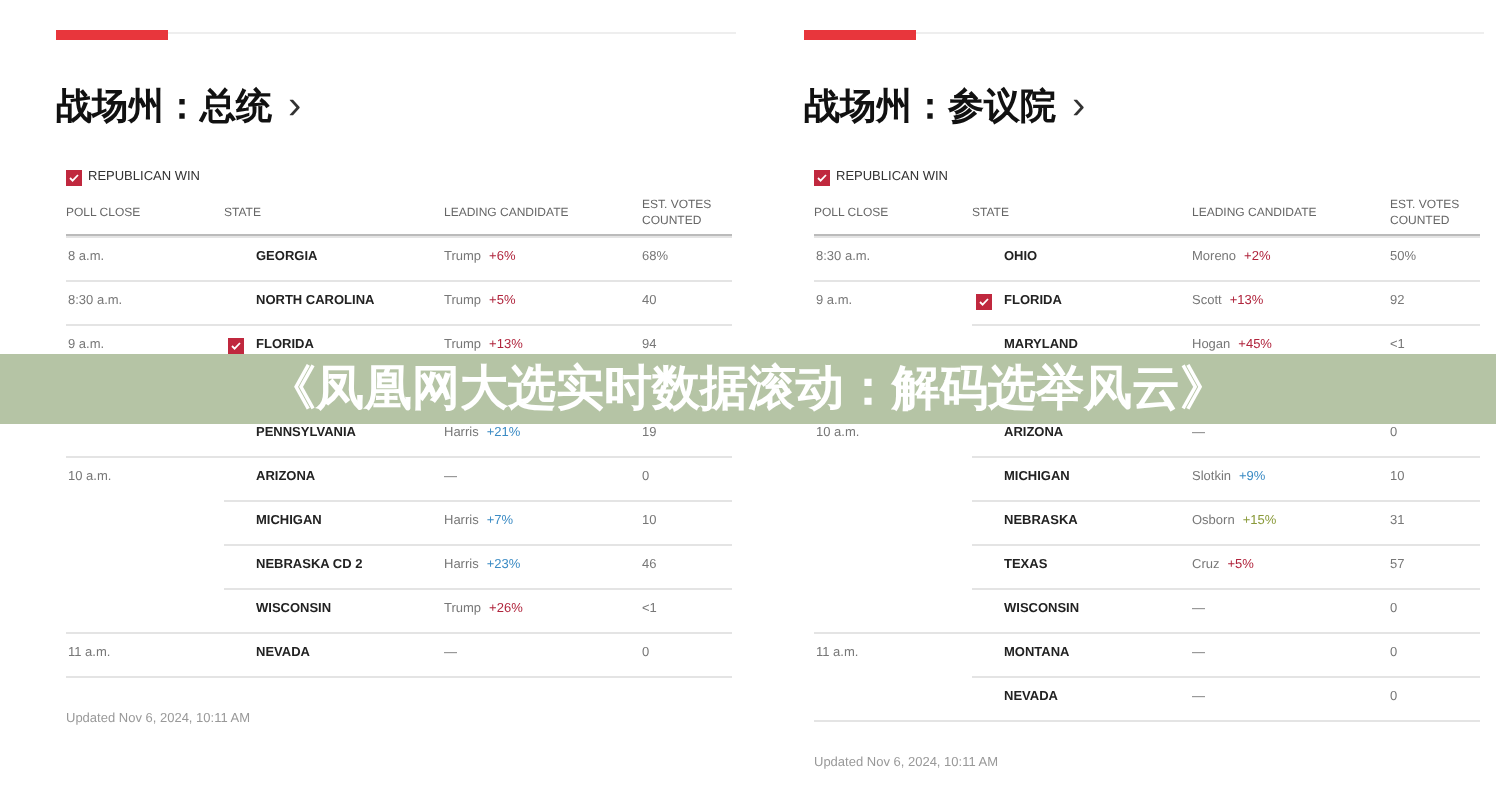 Image resolution: width=1496 pixels, height=800 pixels. I want to click on section-title: 战场州：总统, so click(164, 106).